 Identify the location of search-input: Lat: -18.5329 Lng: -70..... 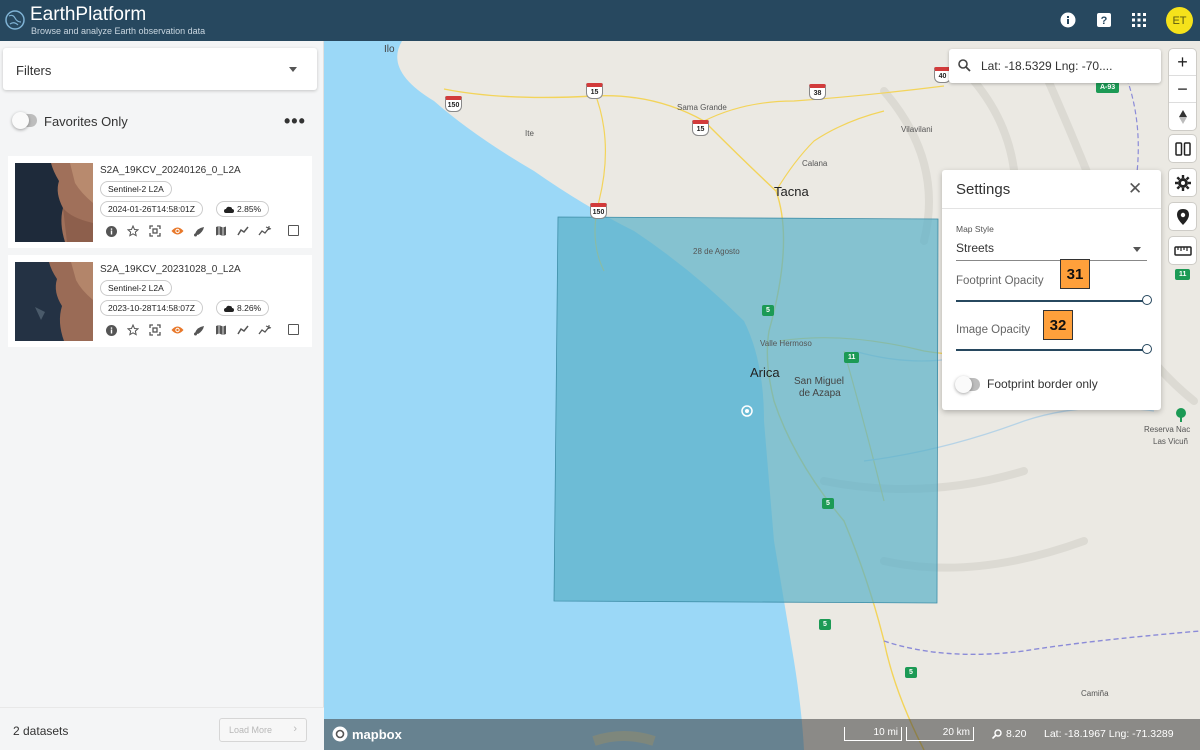
(1046, 66).